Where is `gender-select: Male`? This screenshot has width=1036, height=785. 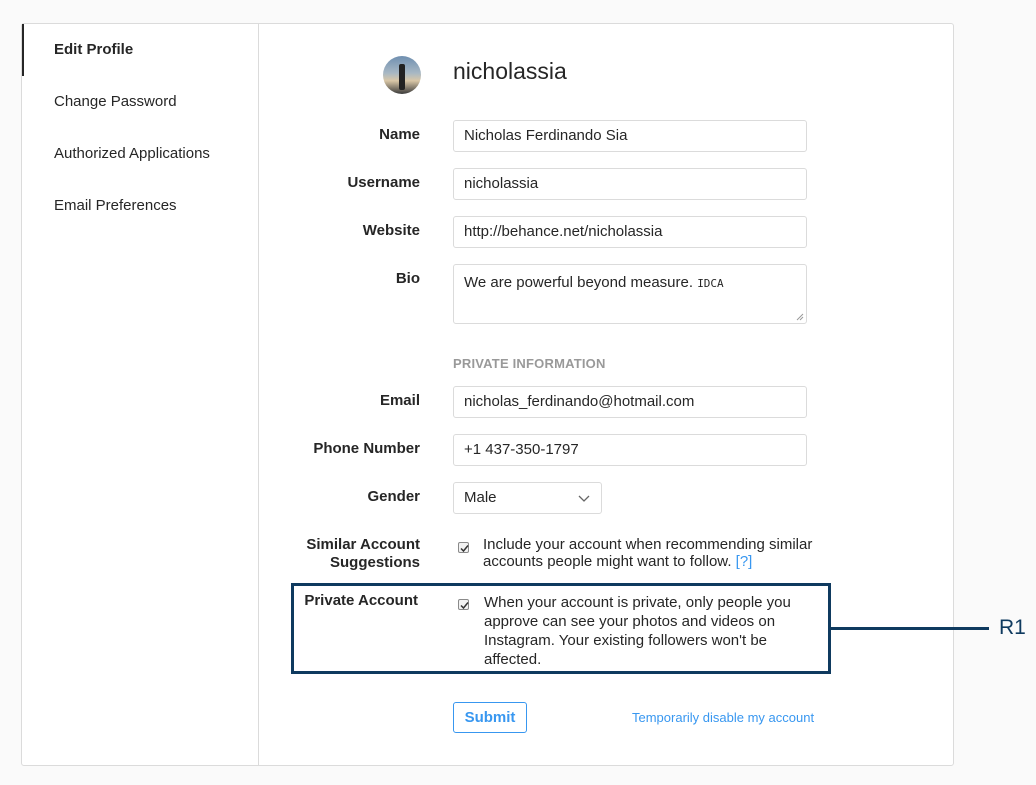
gender-select: Male is located at coordinates (527, 498).